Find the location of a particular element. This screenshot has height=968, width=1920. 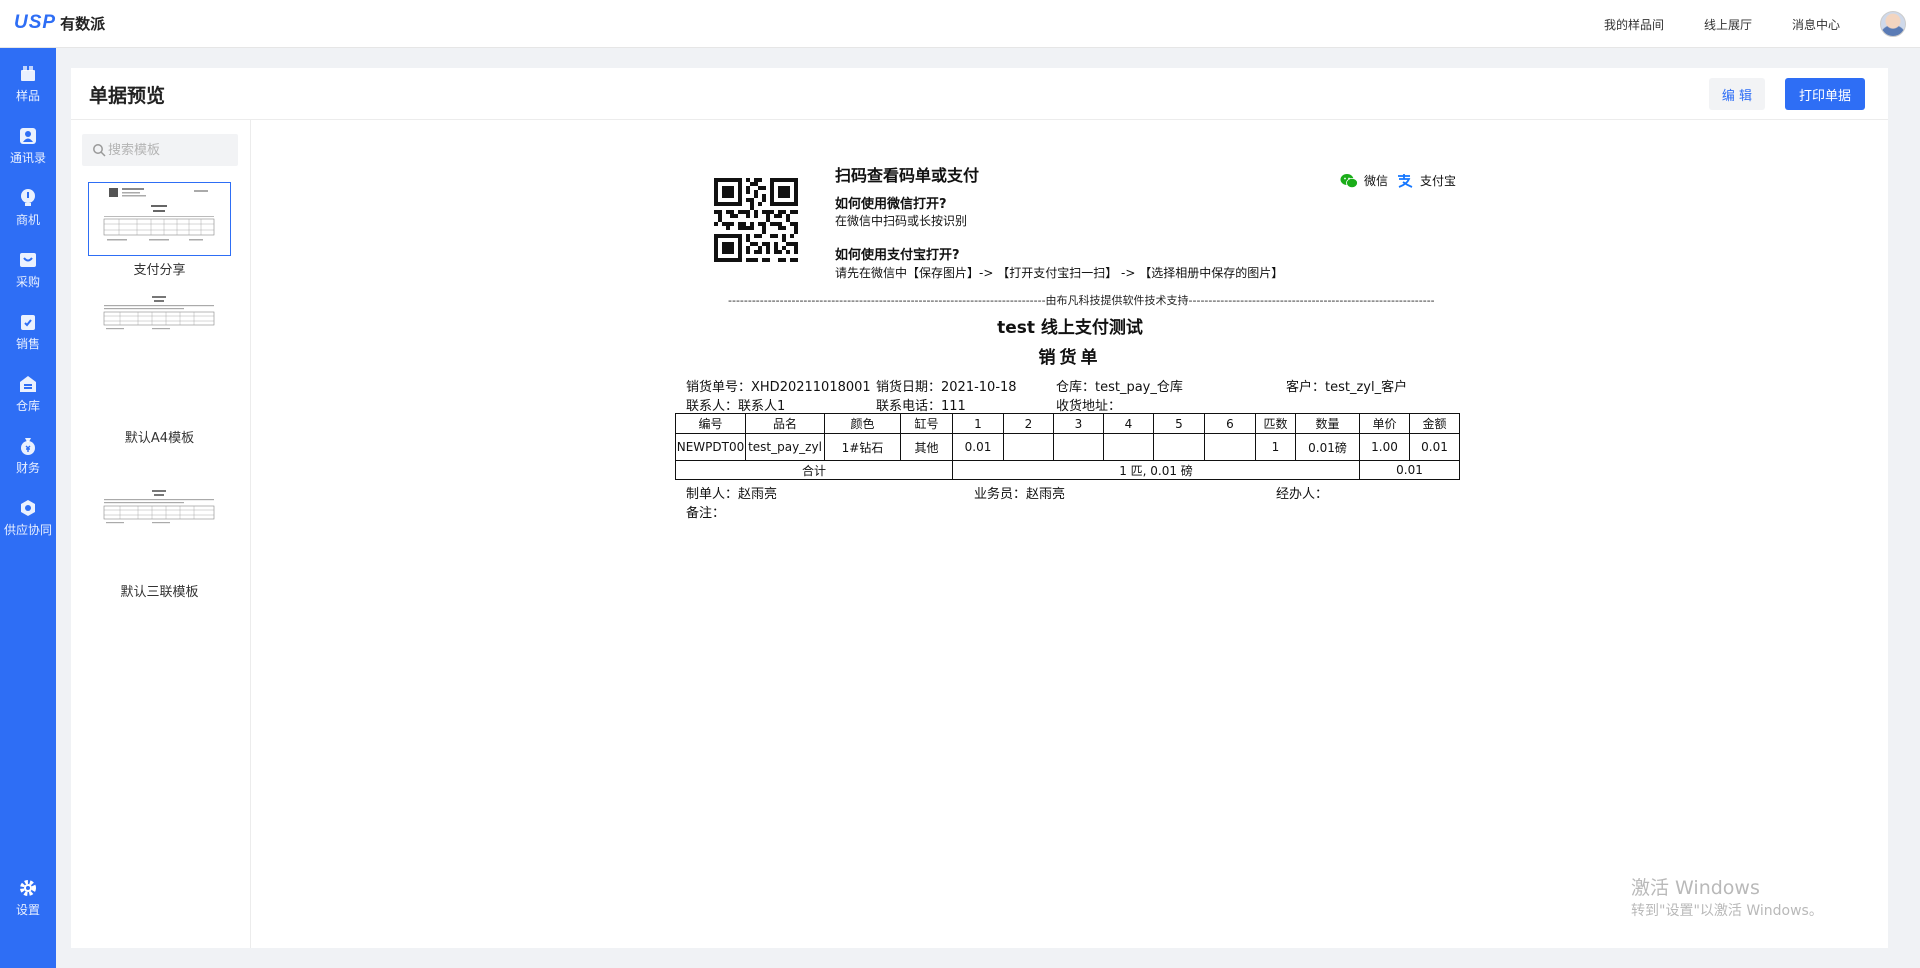

sidebar-item-opportunities: 商机 is located at coordinates (28, 218).